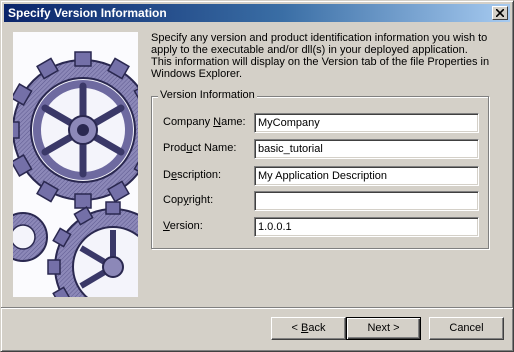  I want to click on label-text: Prod, so click(175, 148).